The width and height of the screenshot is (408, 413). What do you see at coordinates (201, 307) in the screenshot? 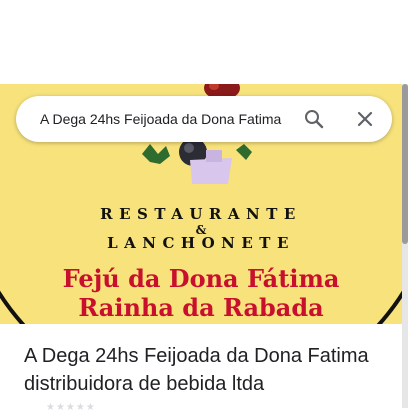
I see `logo-tagline: Rainha da Rabada` at bounding box center [201, 307].